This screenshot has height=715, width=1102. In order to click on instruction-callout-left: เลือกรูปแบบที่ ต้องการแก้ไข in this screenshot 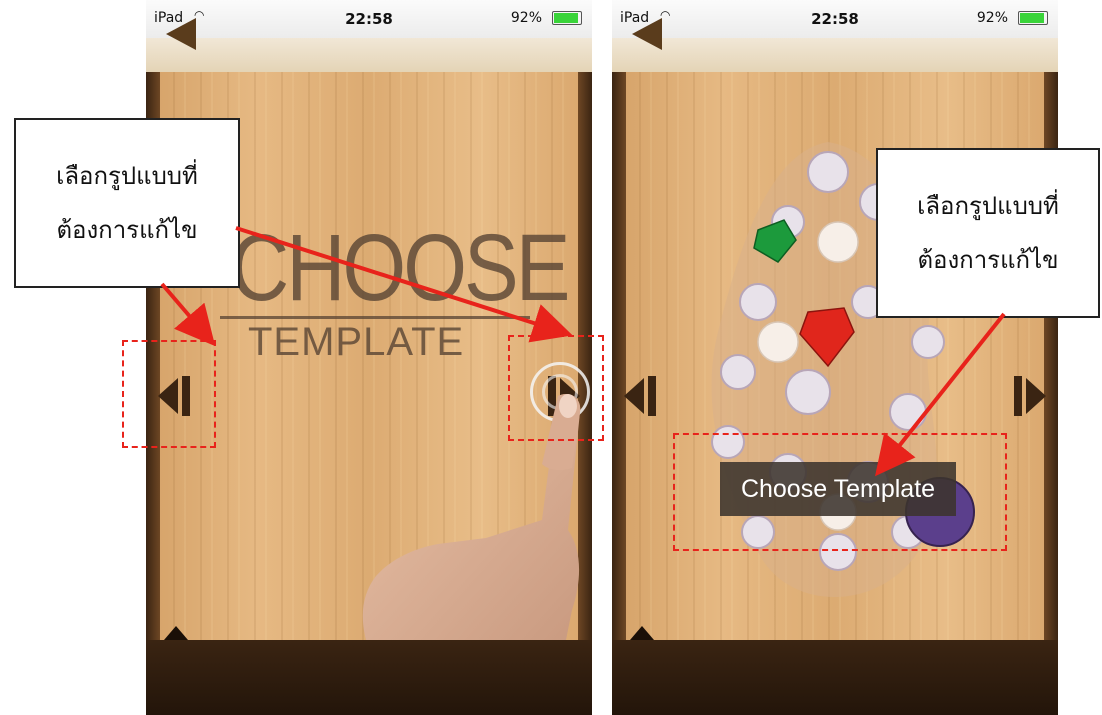, I will do `click(127, 203)`.